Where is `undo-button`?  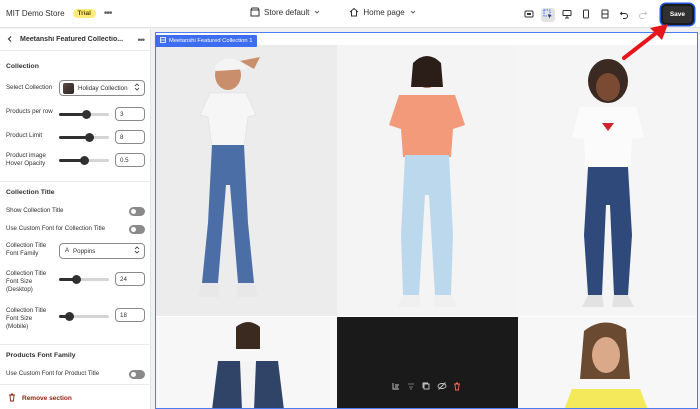
undo-button is located at coordinates (624, 15).